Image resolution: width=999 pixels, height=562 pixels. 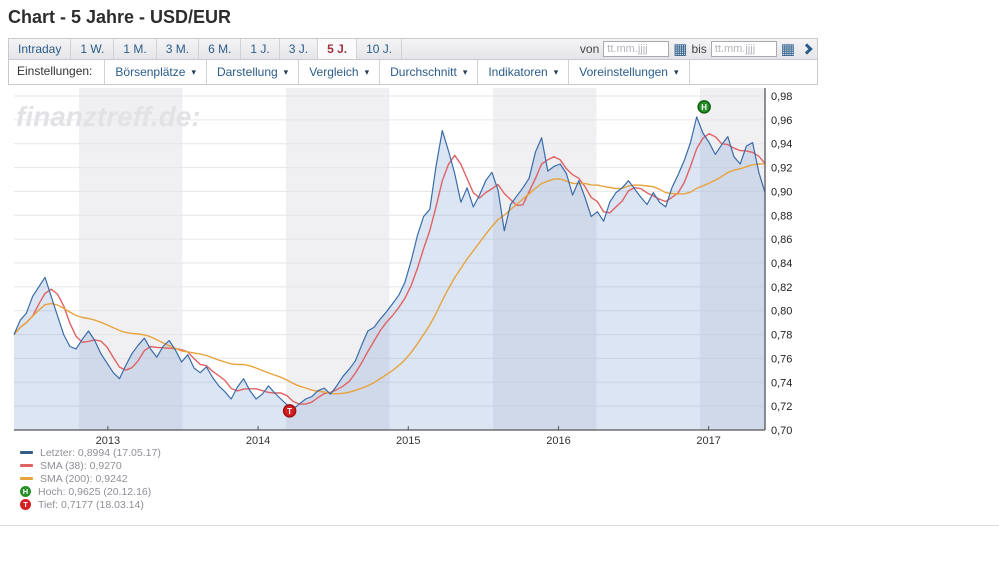 What do you see at coordinates (781, 312) in the screenshot?
I see `y-tick-label: 0,80` at bounding box center [781, 312].